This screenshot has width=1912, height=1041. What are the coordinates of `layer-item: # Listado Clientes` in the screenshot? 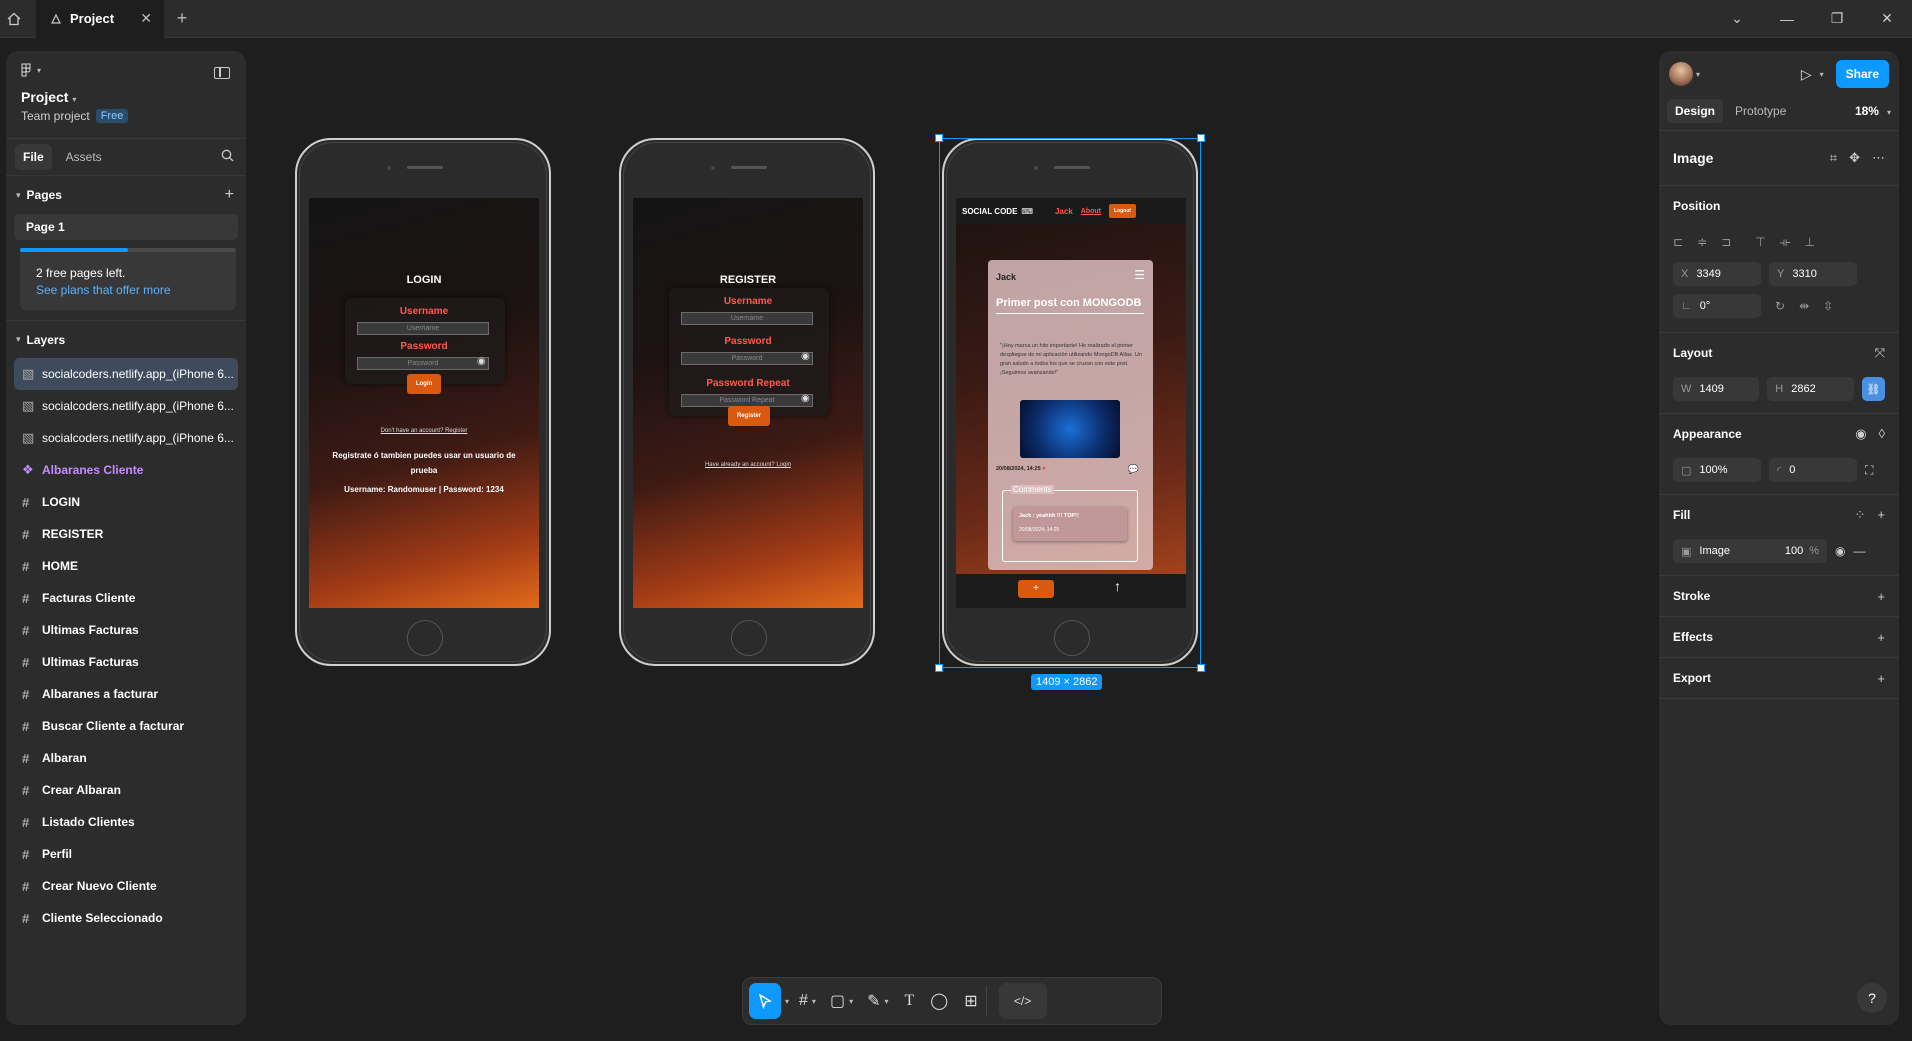 It's located at (126, 822).